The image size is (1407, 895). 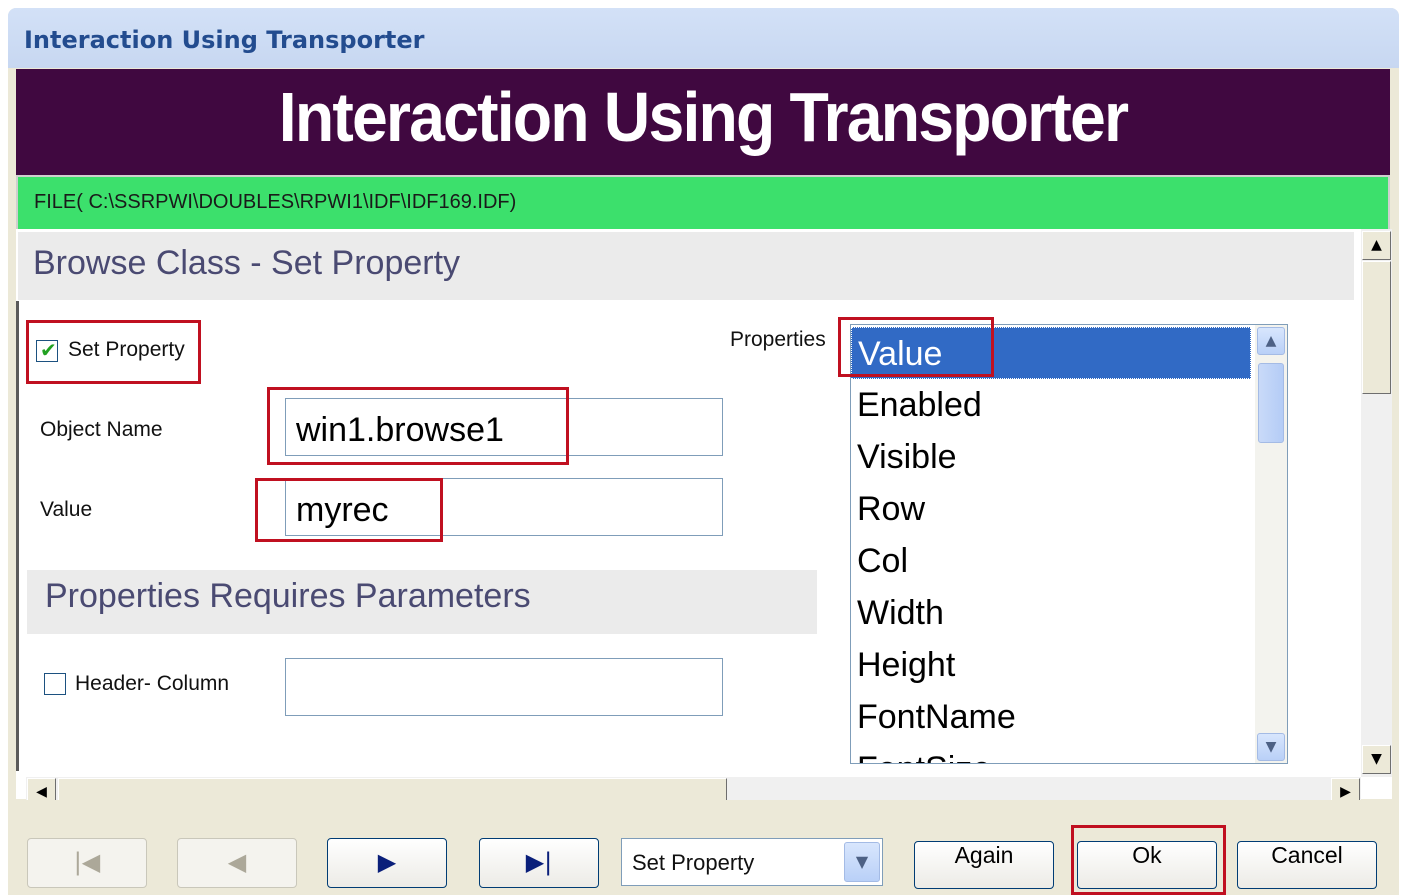 I want to click on first-record-button: |◀, so click(x=87, y=863).